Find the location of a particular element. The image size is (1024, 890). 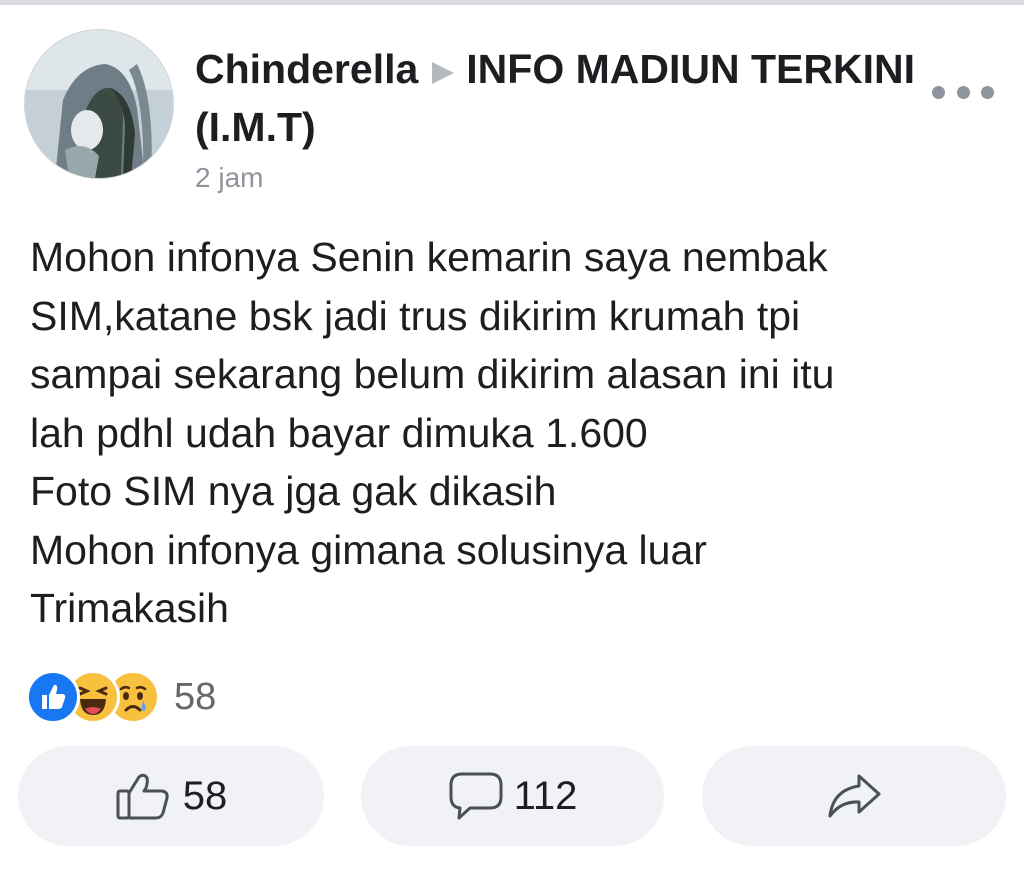

avatar-photo is located at coordinates (99, 104).